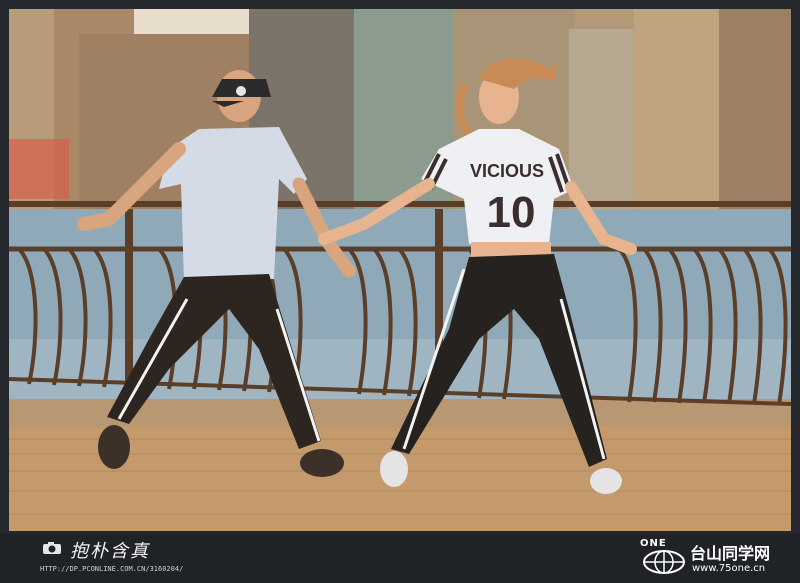 The width and height of the screenshot is (800, 583). I want to click on site-watermark: ONE 台山同学网 www.75one.cn, so click(717, 558).